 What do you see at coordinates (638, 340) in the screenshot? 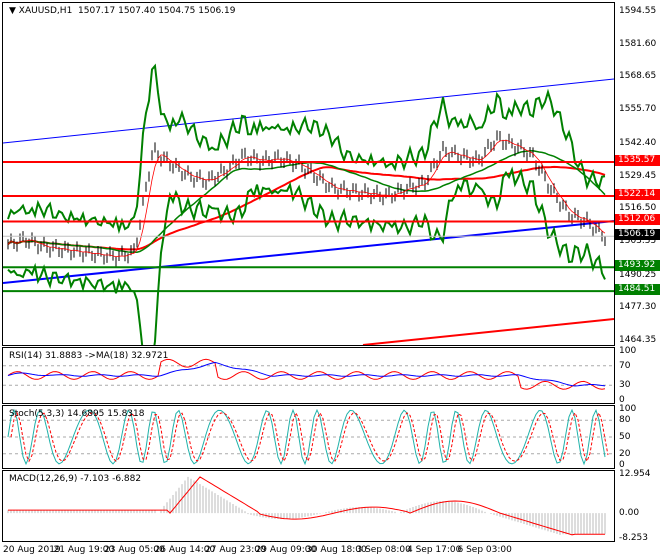
I see `price-axis-label: 1464.35` at bounding box center [638, 340].